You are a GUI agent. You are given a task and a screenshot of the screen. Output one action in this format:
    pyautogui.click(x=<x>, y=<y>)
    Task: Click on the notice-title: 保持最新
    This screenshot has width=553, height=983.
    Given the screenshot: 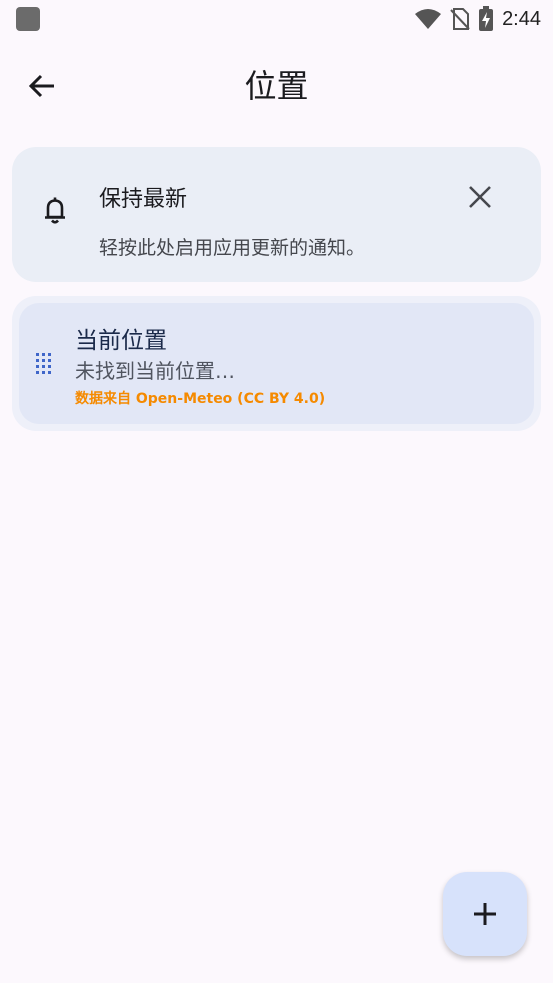 What is the action you would take?
    pyautogui.click(x=143, y=199)
    